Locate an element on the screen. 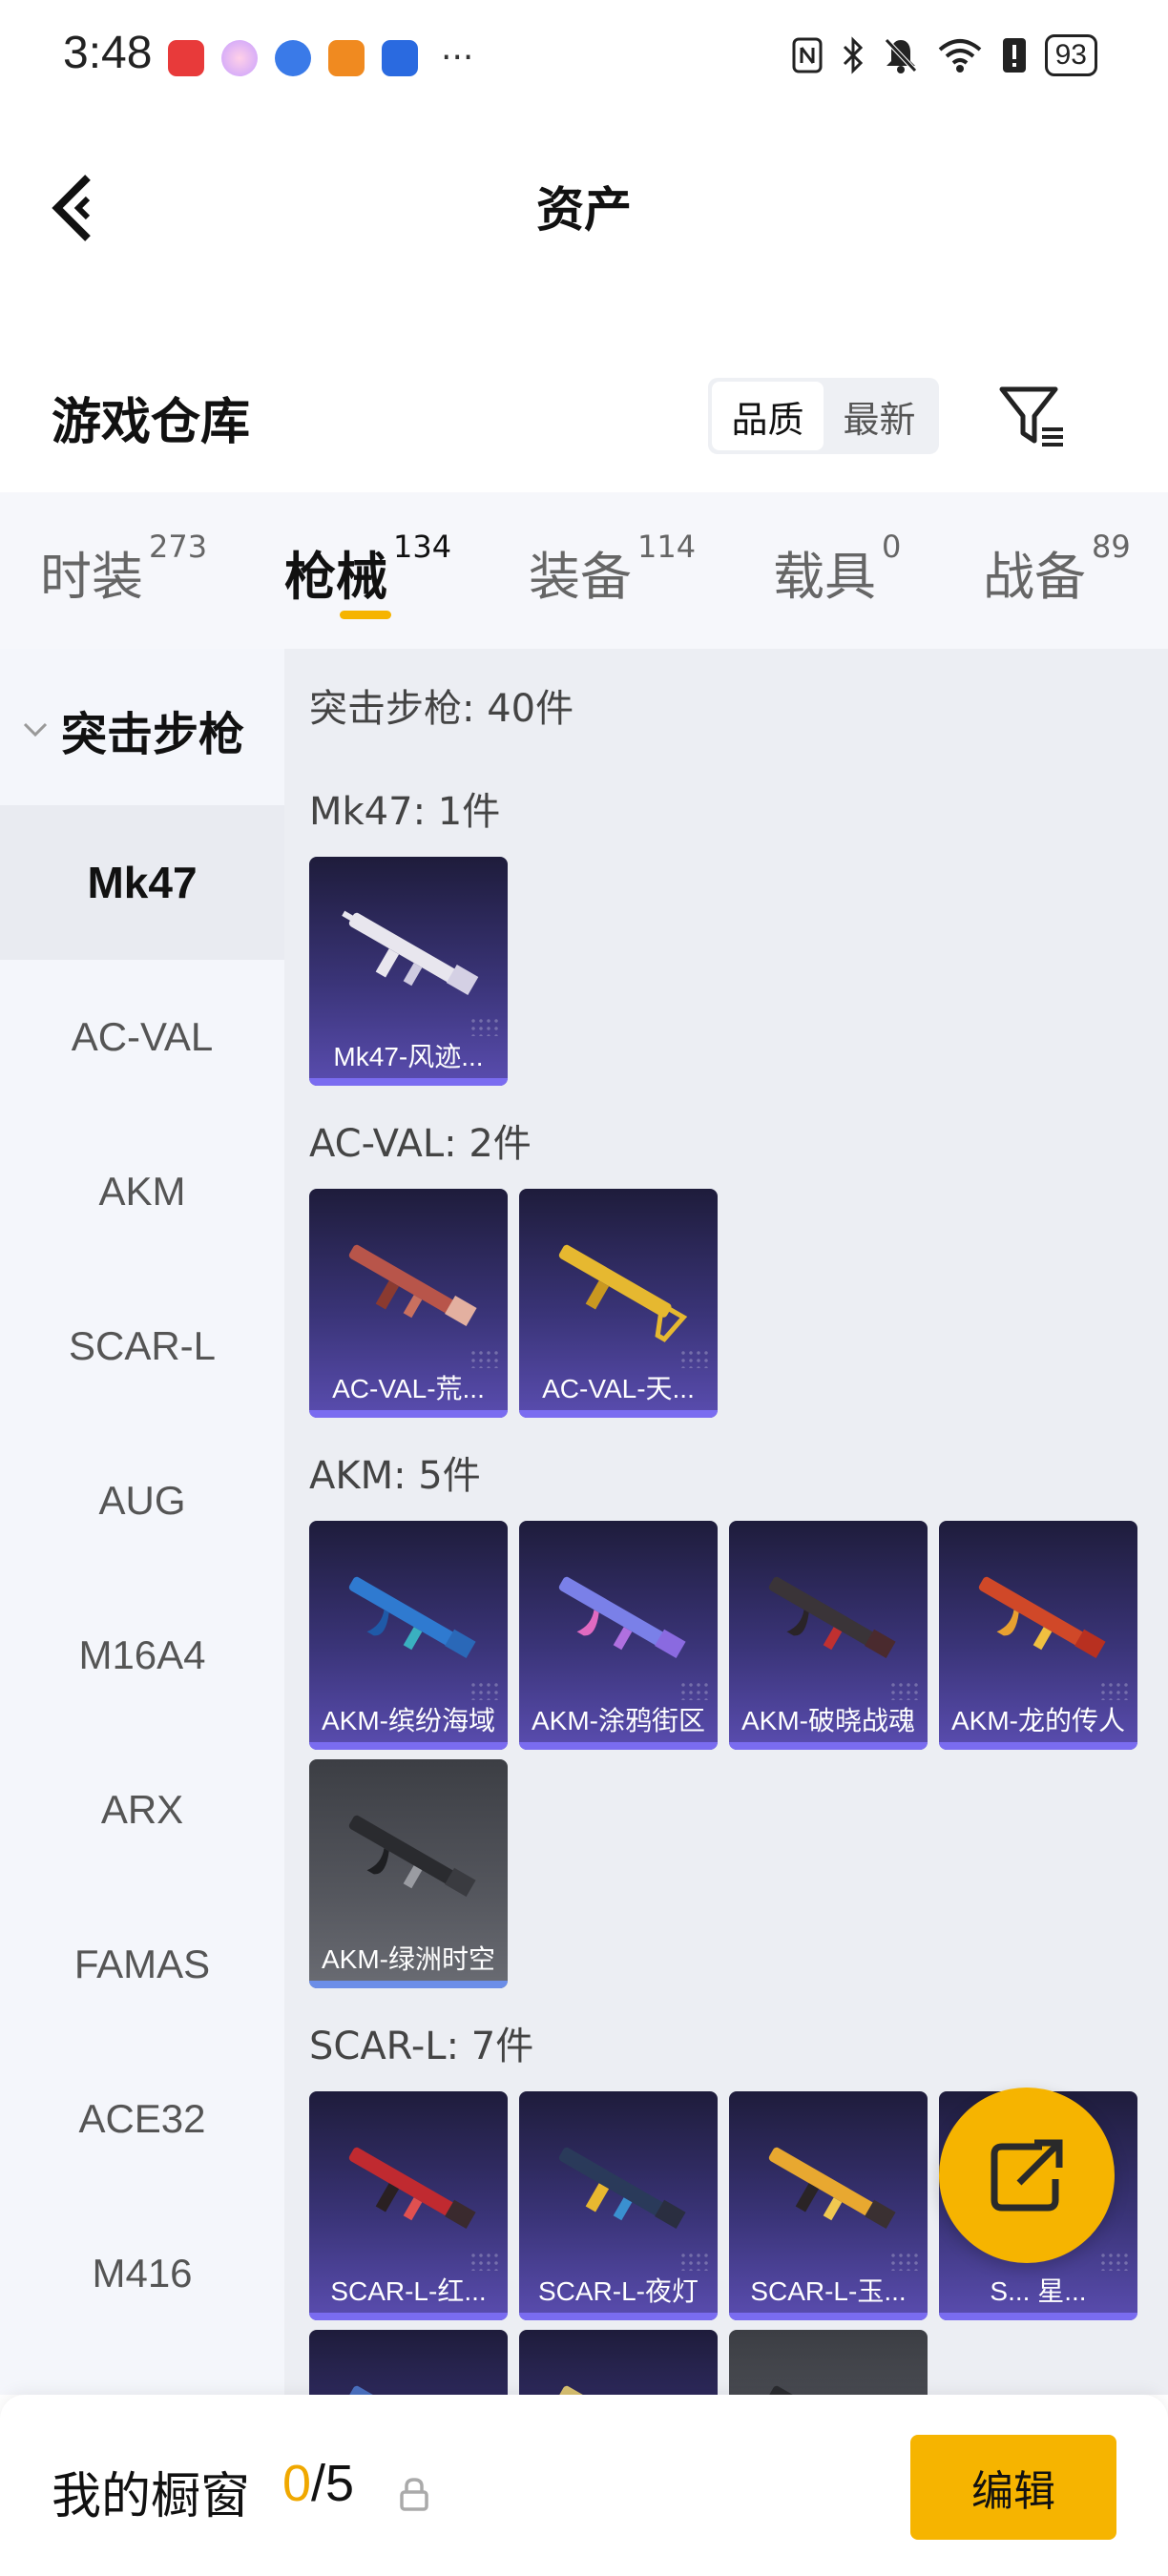  share-button is located at coordinates (1027, 2175).